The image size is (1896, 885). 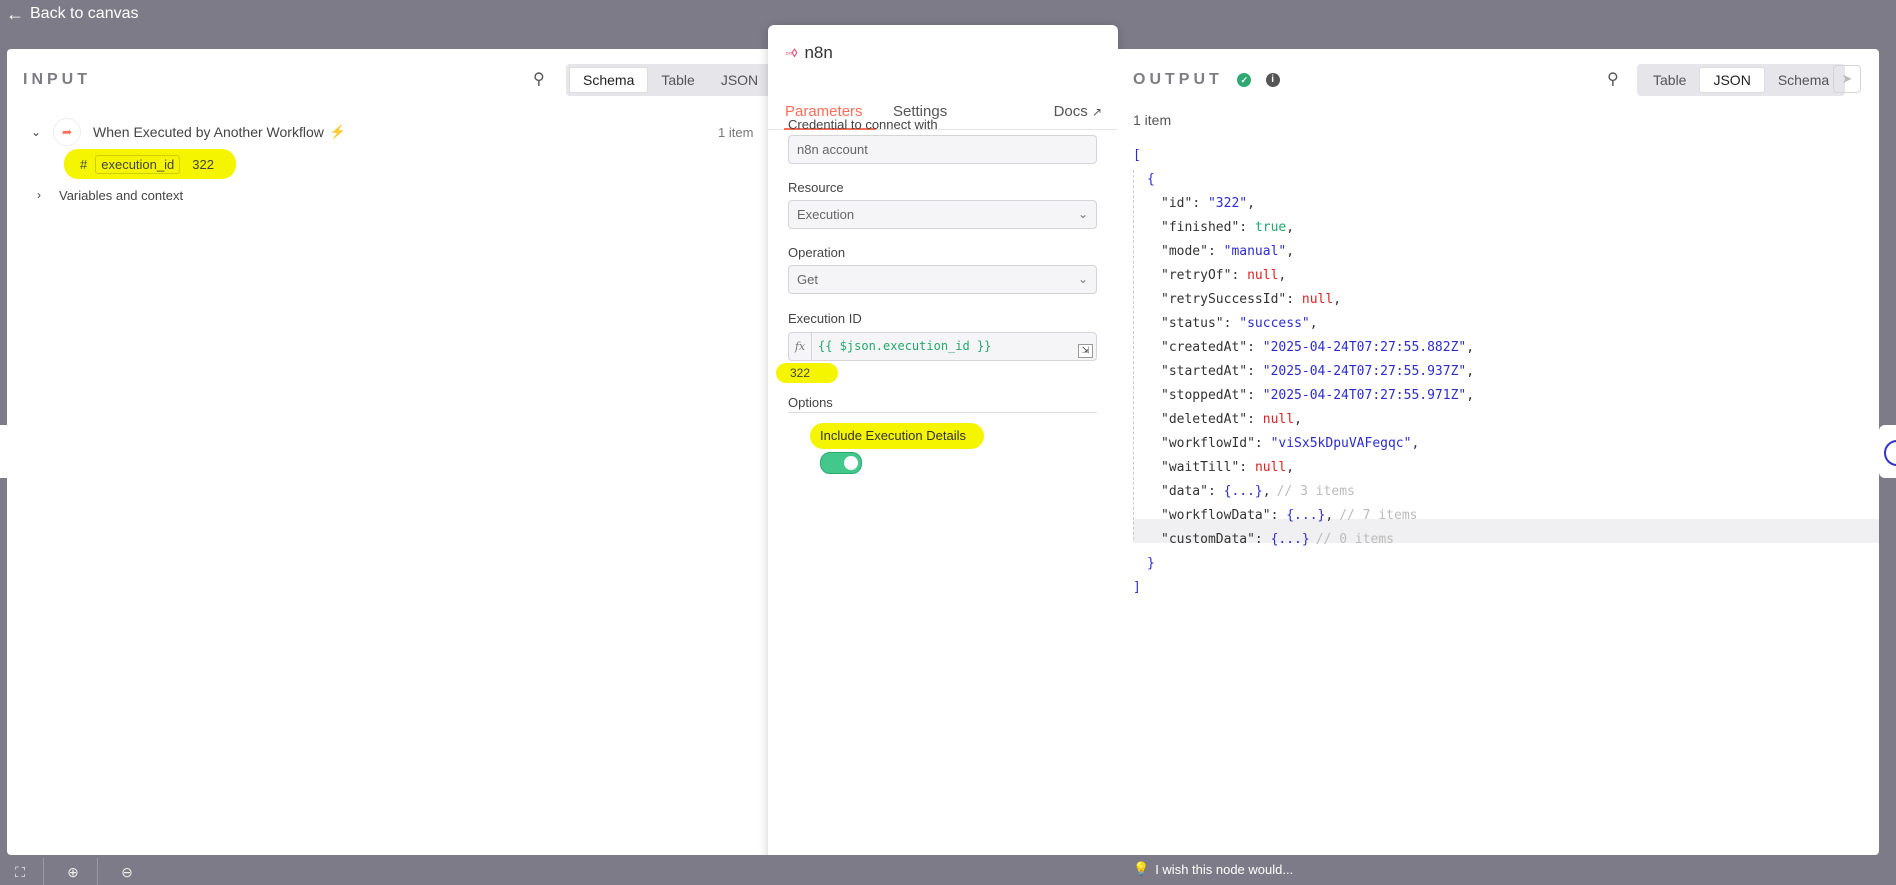 I want to click on docs-link: Docs ↗, so click(x=1078, y=111).